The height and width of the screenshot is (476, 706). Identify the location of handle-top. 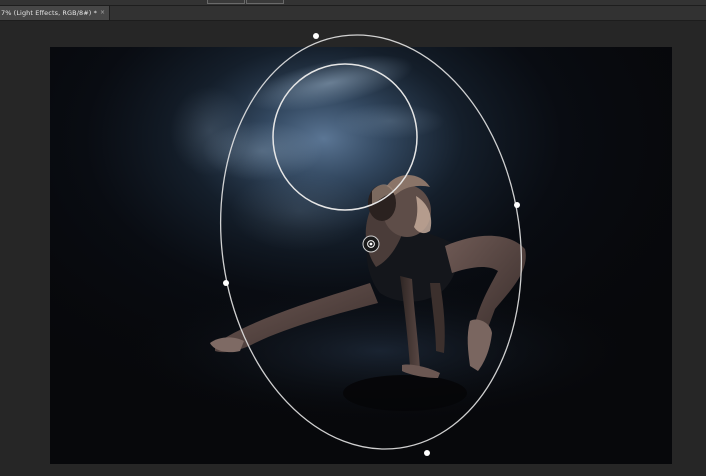
(316, 36).